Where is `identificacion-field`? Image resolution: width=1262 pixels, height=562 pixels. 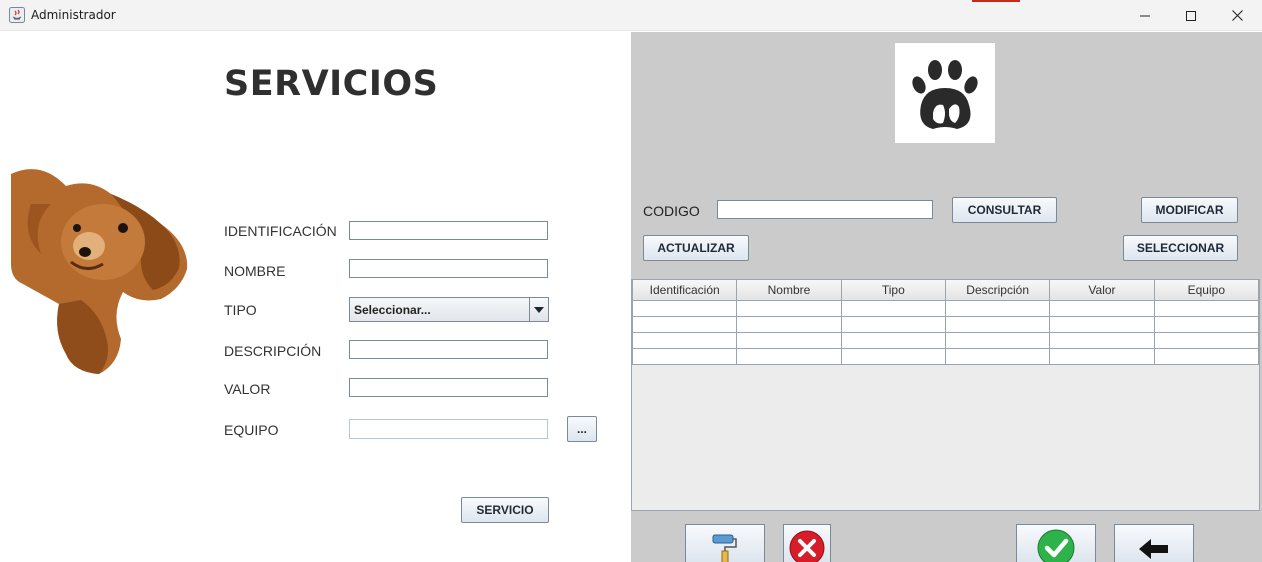
identificacion-field is located at coordinates (448, 230).